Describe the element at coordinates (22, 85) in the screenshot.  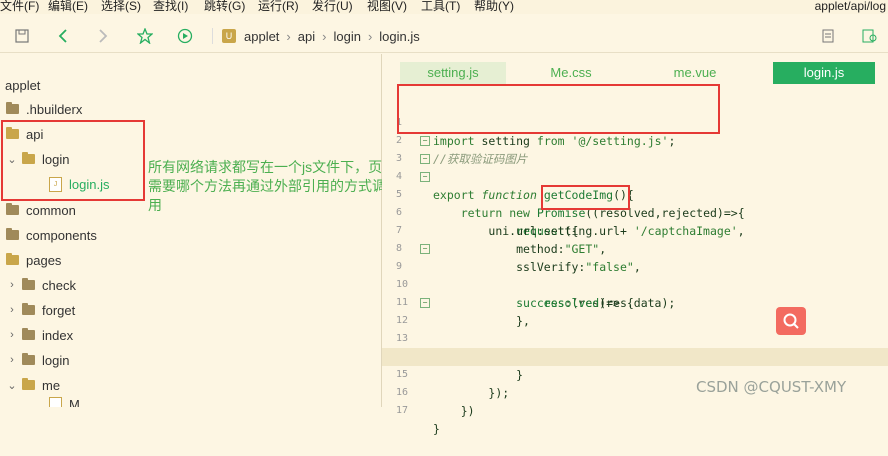
I see `project-root: applet` at that location.